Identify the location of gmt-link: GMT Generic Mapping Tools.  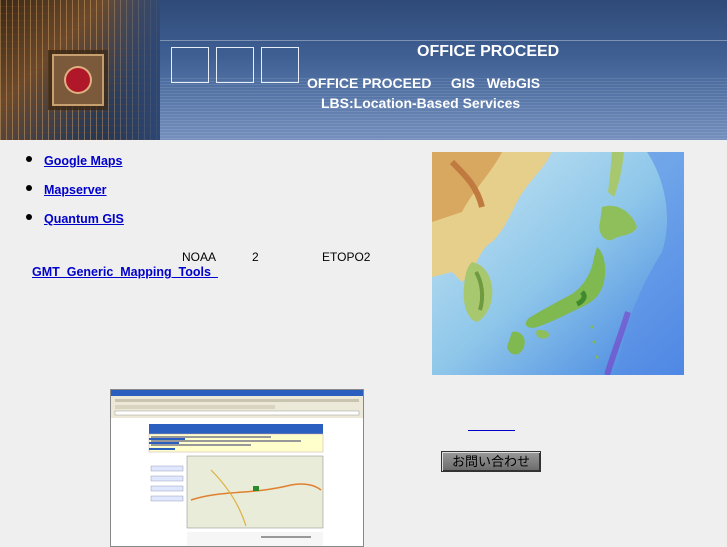
(125, 272).